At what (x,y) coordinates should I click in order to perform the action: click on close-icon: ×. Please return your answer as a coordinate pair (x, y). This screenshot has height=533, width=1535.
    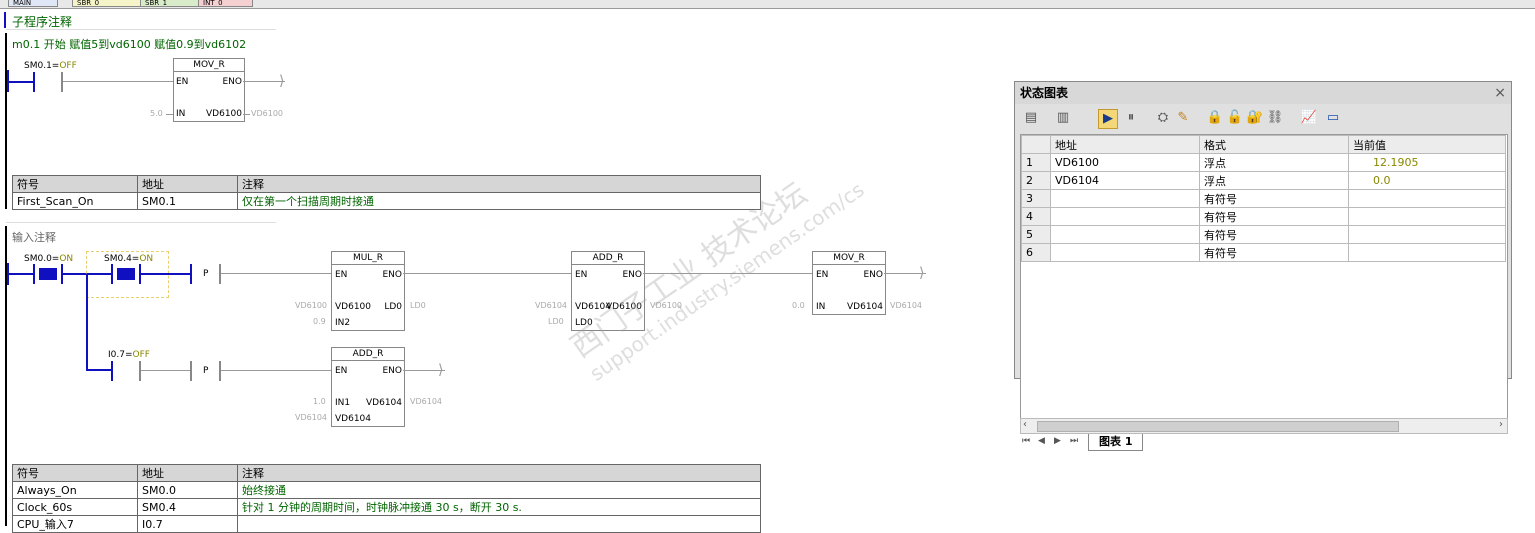
    Looking at the image, I should click on (1500, 93).